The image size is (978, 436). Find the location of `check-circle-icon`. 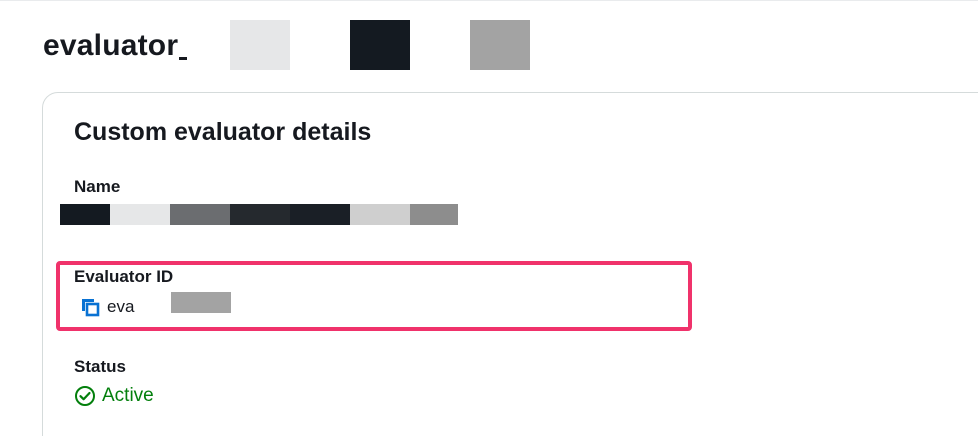

check-circle-icon is located at coordinates (85, 396).